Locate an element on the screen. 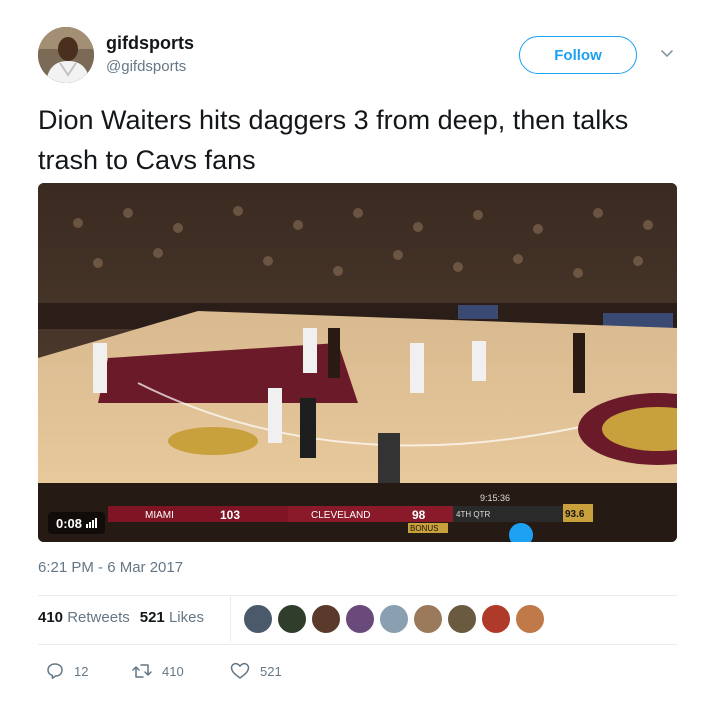 This screenshot has width=720, height=717. retweet-button: 410 is located at coordinates (181, 671).